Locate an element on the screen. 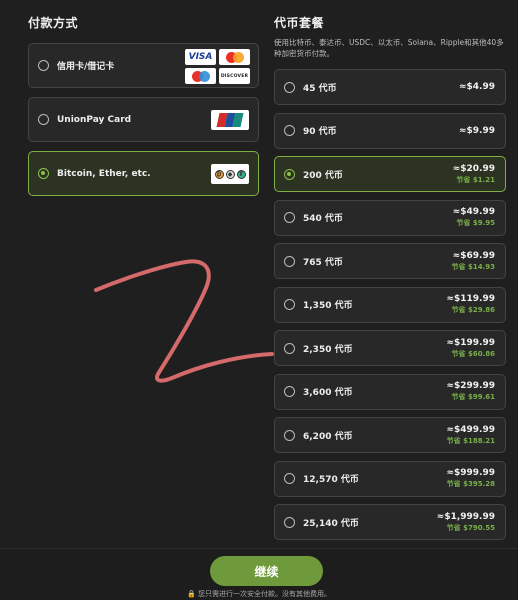 Image resolution: width=518 pixels, height=600 pixels. crypto-coins-icon: ₿ ◆ ₮ is located at coordinates (230, 174).